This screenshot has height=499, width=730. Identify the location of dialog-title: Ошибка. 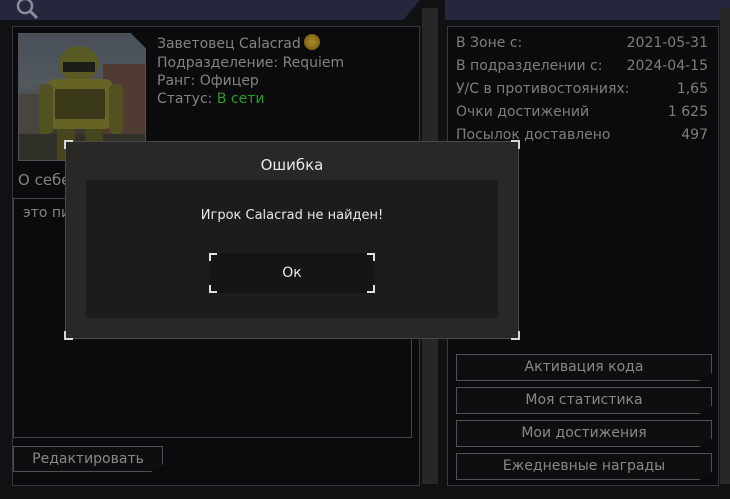
(292, 165).